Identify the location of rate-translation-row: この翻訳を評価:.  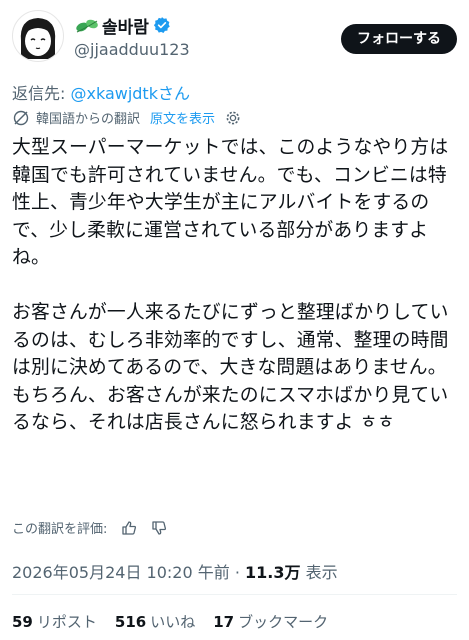
(89, 527).